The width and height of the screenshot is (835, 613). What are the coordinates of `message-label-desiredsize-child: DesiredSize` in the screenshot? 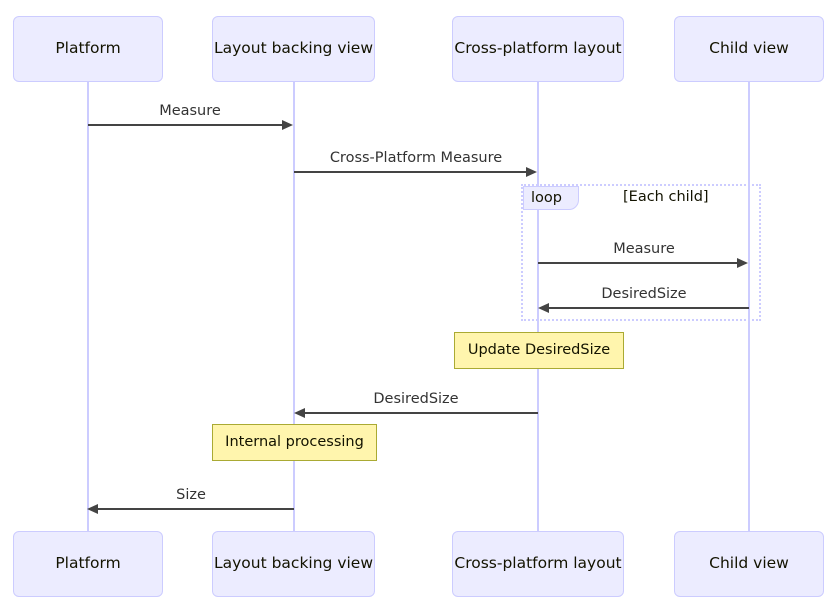 It's located at (644, 294).